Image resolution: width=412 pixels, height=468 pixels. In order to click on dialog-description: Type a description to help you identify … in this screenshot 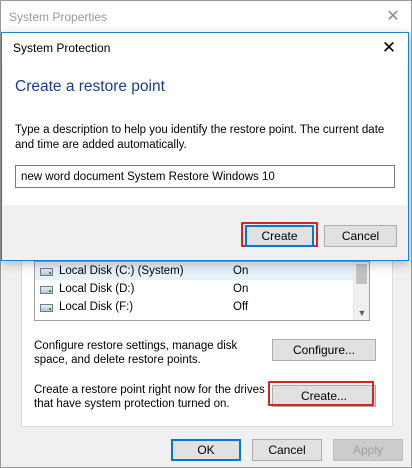, I will do `click(200, 137)`.